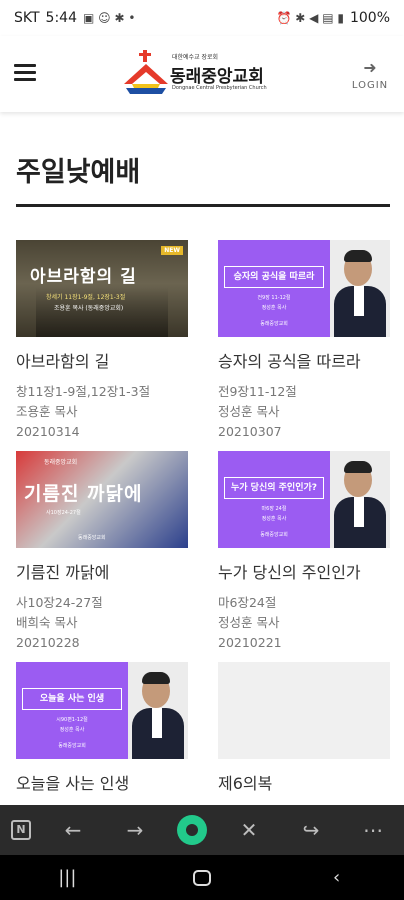 This screenshot has width=404, height=900. What do you see at coordinates (202, 18) in the screenshot?
I see `status-bar: SKT 5:44 ▣ ☺ ✱ • ⏰ ✱ ◀ ▤ ▮ 100%` at bounding box center [202, 18].